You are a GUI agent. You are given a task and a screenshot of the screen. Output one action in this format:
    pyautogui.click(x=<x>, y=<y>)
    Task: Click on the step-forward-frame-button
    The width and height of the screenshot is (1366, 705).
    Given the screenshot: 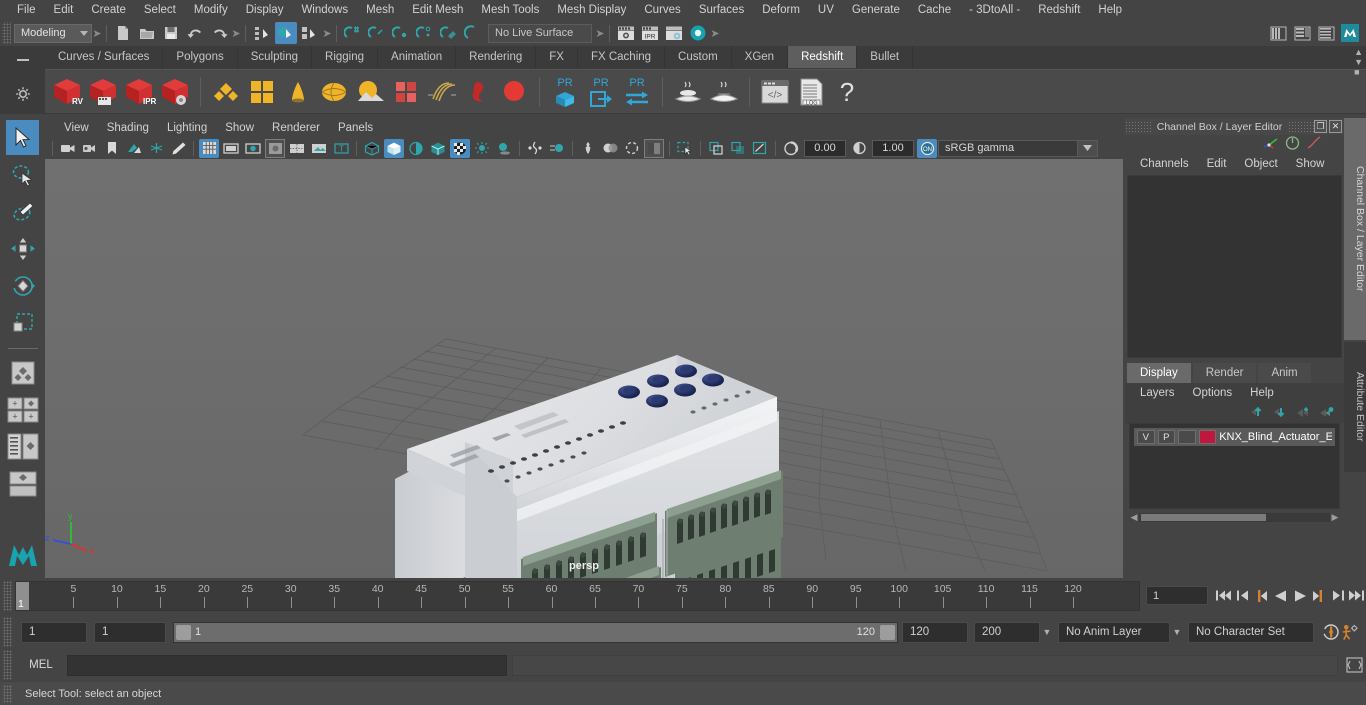 What is the action you would take?
    pyautogui.click(x=1337, y=596)
    